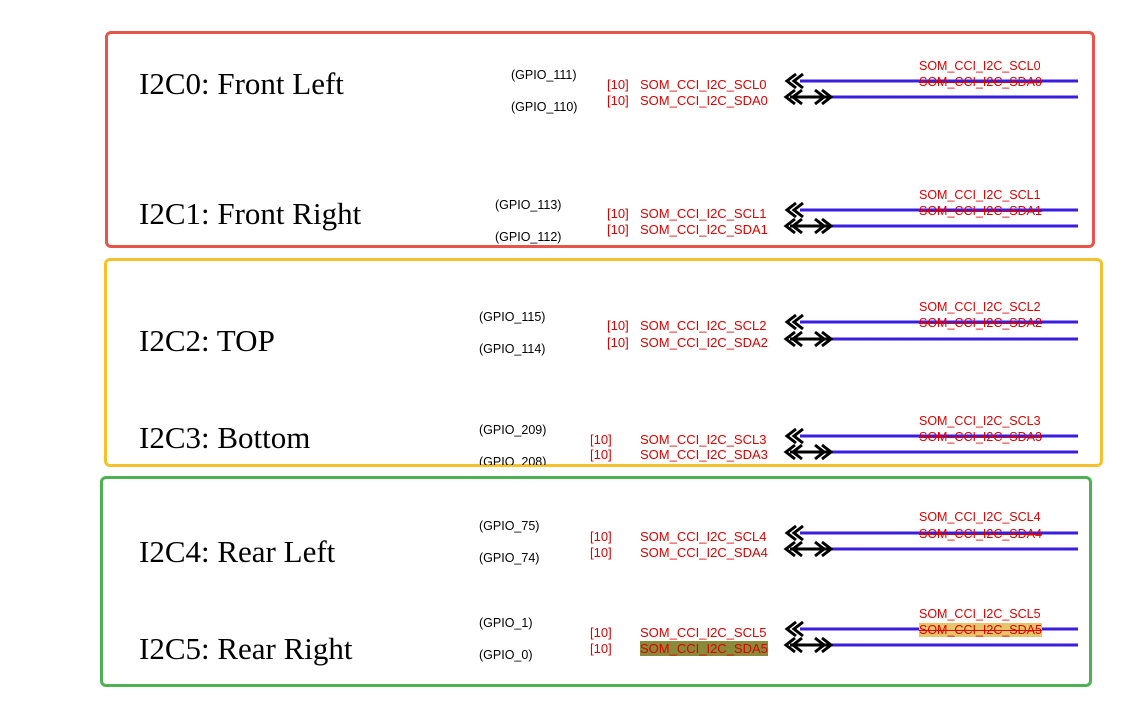  Describe the element at coordinates (509, 558) in the screenshot. I see `gpio-sda-i2c4: (GPIO_74)` at that location.